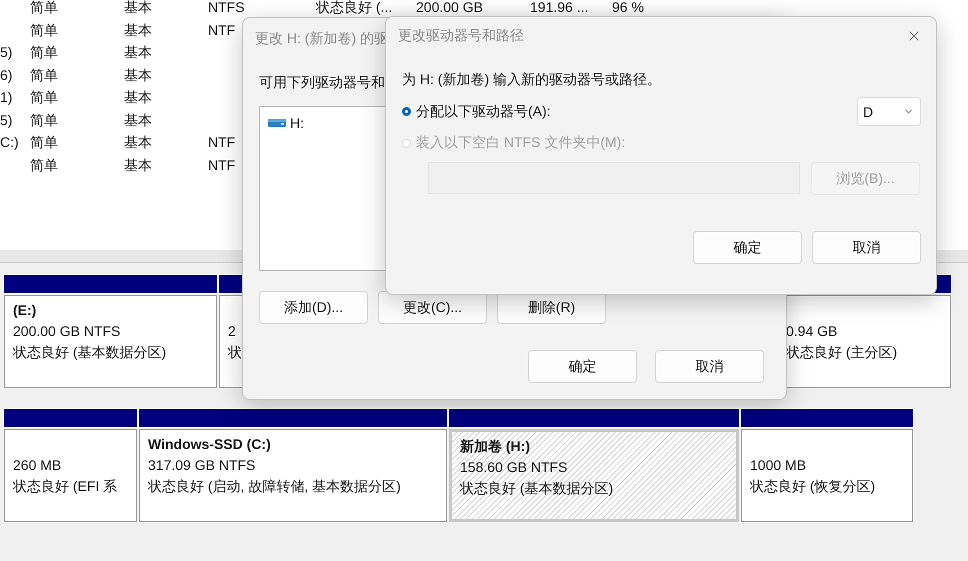 The height and width of the screenshot is (561, 968). I want to click on partition-name: Windows-SSD (C:), so click(210, 444).